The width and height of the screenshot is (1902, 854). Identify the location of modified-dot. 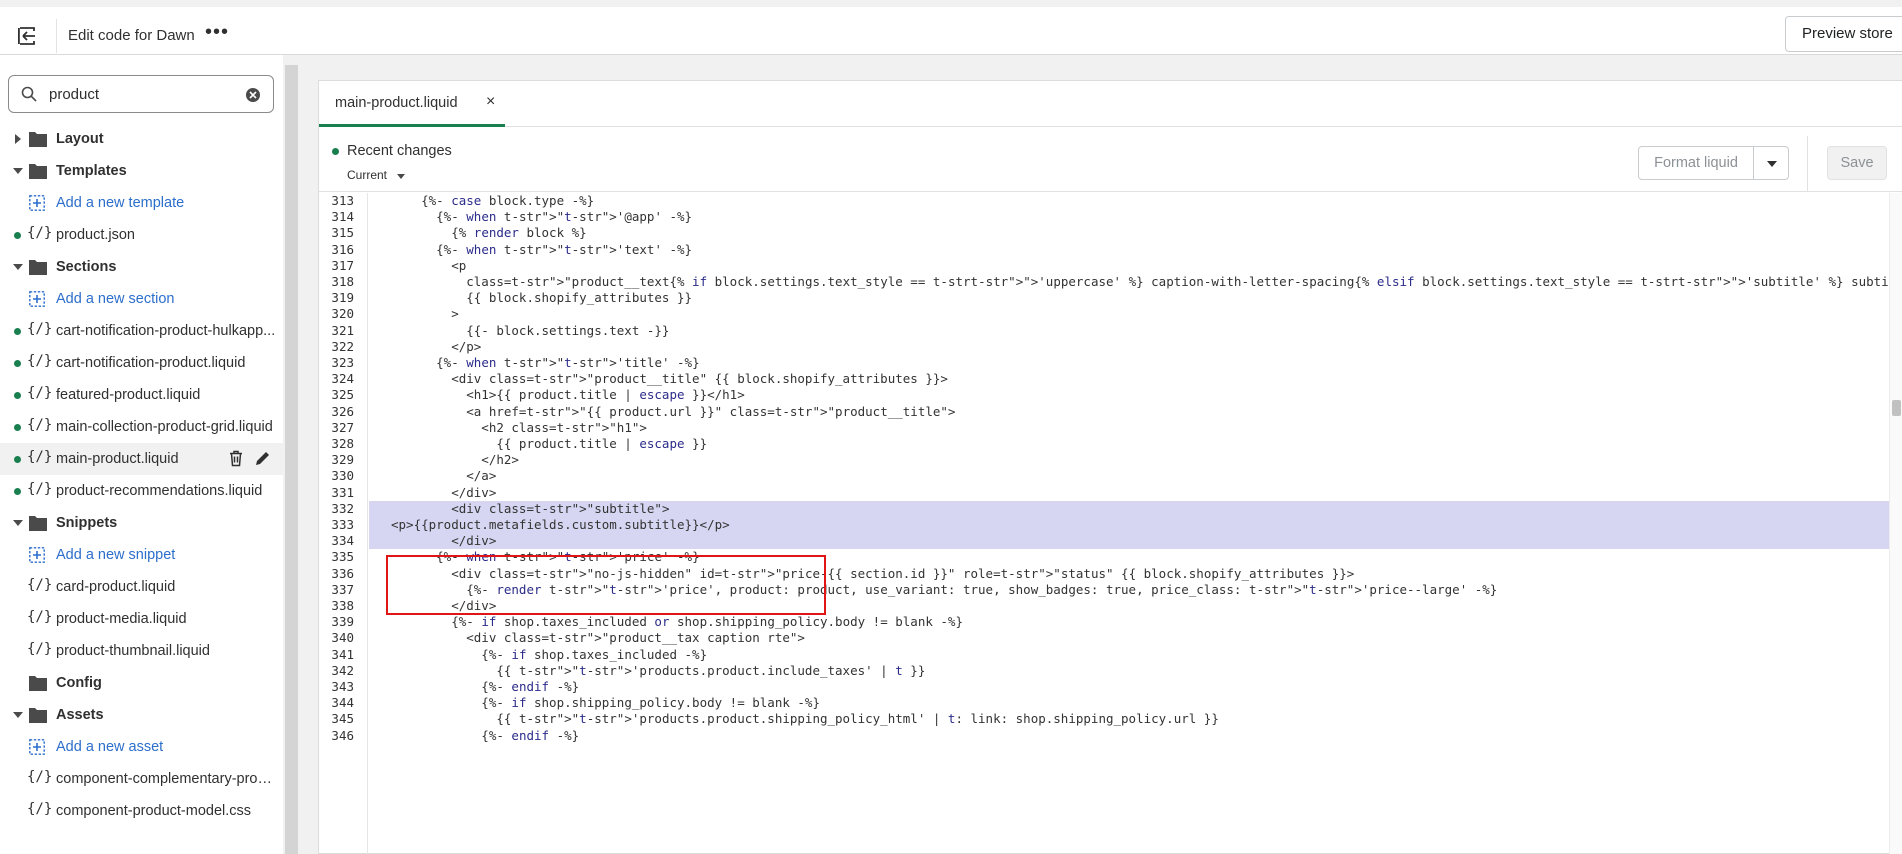
(17, 331).